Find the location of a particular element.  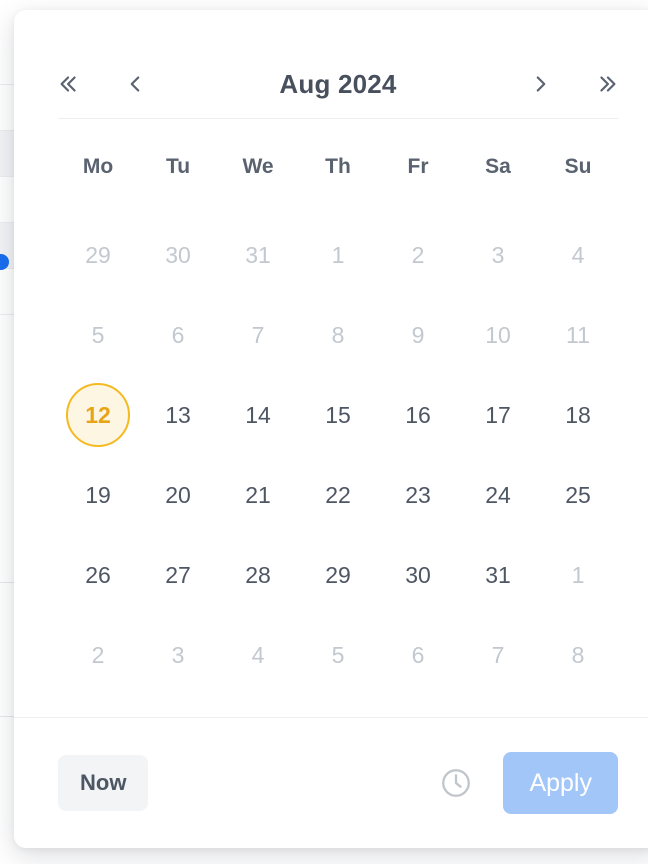

calendar-cell: 9 is located at coordinates (418, 335).